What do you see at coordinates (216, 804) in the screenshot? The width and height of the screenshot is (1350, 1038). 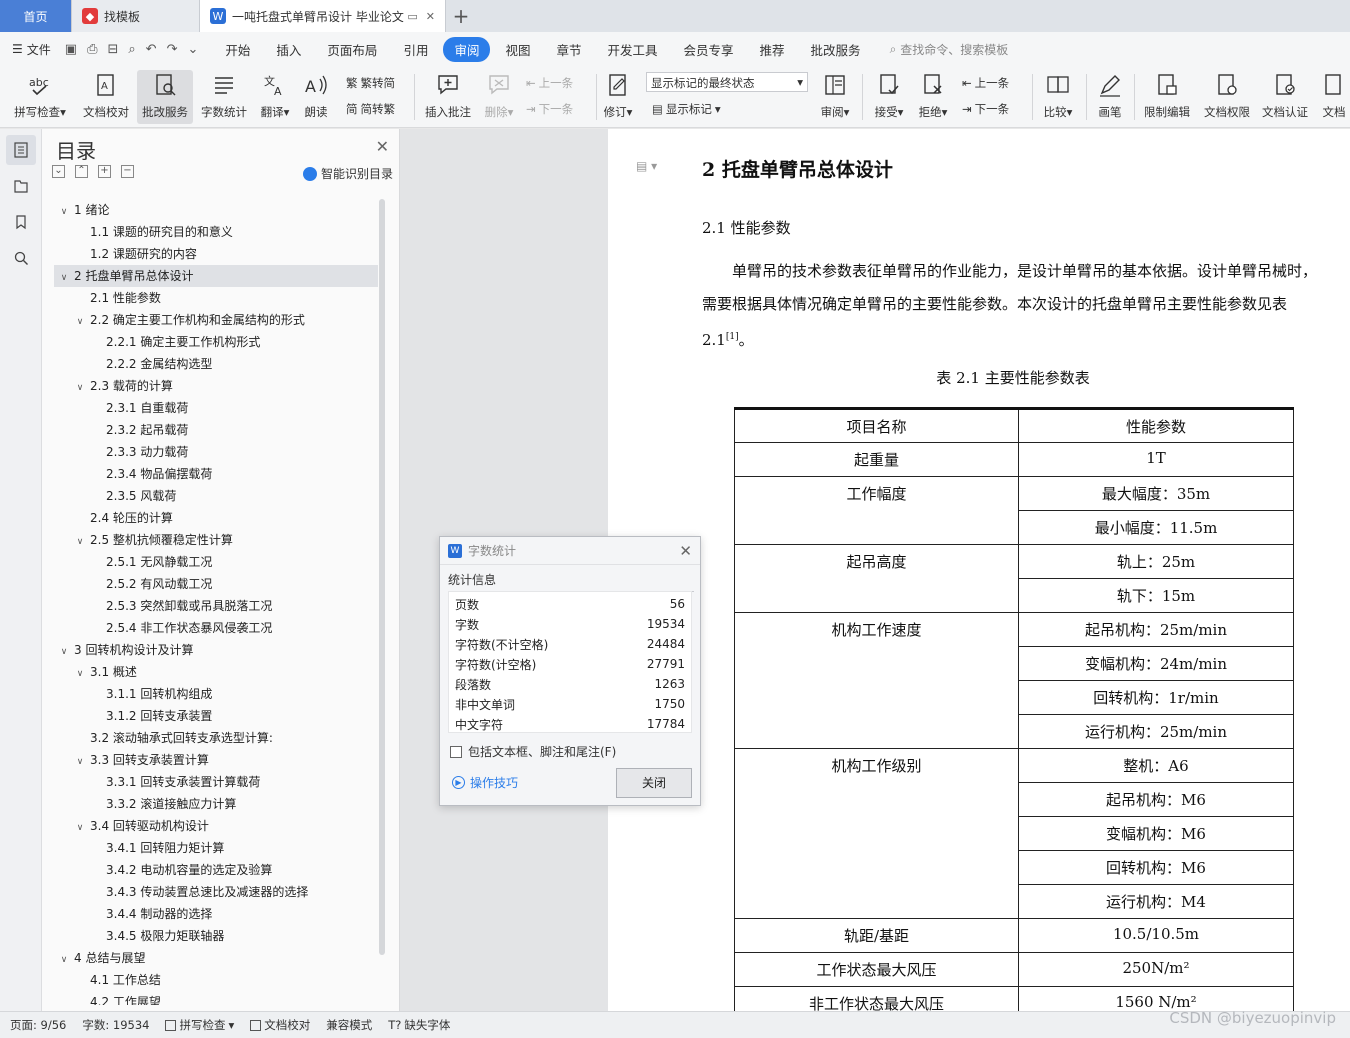 I see `toc-item: 3.3.2 滚道接触应力计算` at bounding box center [216, 804].